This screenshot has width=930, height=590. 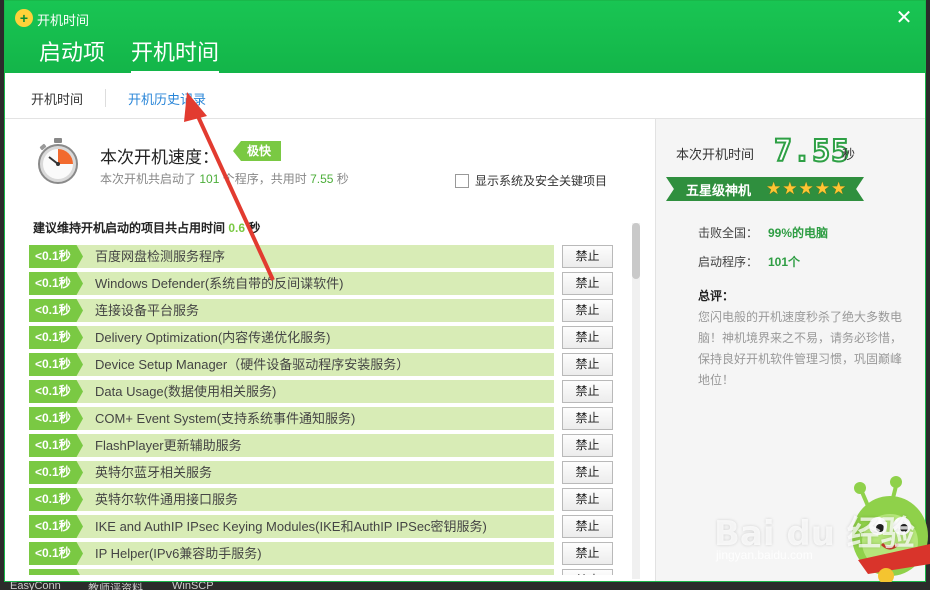 I want to click on programs-value: 101个, so click(x=784, y=262).